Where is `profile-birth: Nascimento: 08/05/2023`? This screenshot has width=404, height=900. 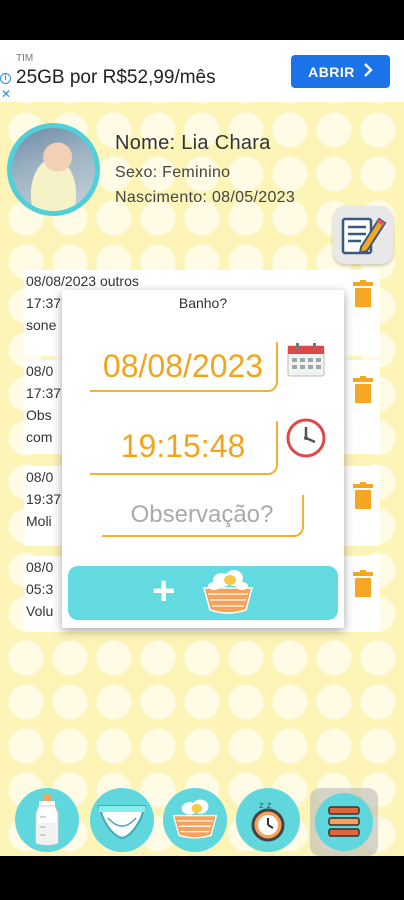 profile-birth: Nascimento: 08/05/2023 is located at coordinates (205, 197).